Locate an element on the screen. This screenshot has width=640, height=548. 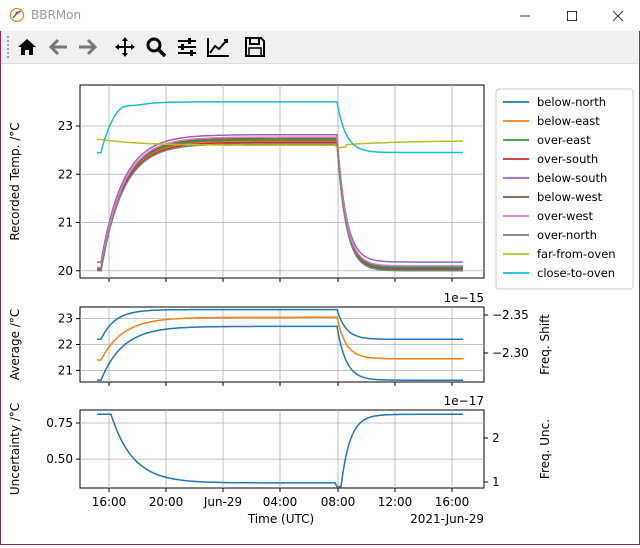
pan-icon is located at coordinates (125, 47).